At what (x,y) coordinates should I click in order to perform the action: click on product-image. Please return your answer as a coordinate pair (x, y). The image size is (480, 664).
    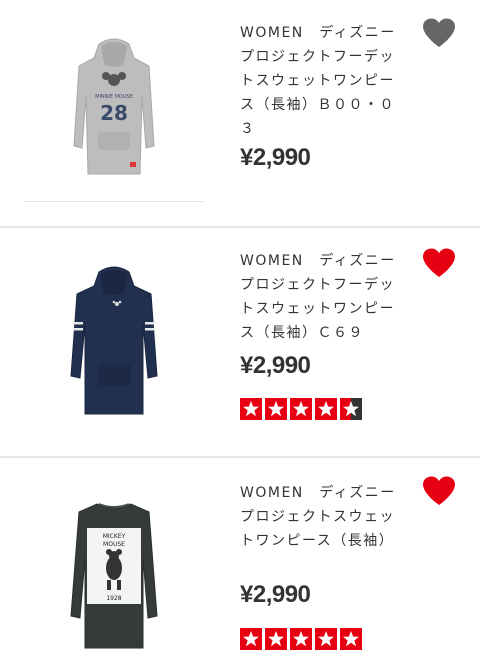
    Looking at the image, I should click on (114, 341).